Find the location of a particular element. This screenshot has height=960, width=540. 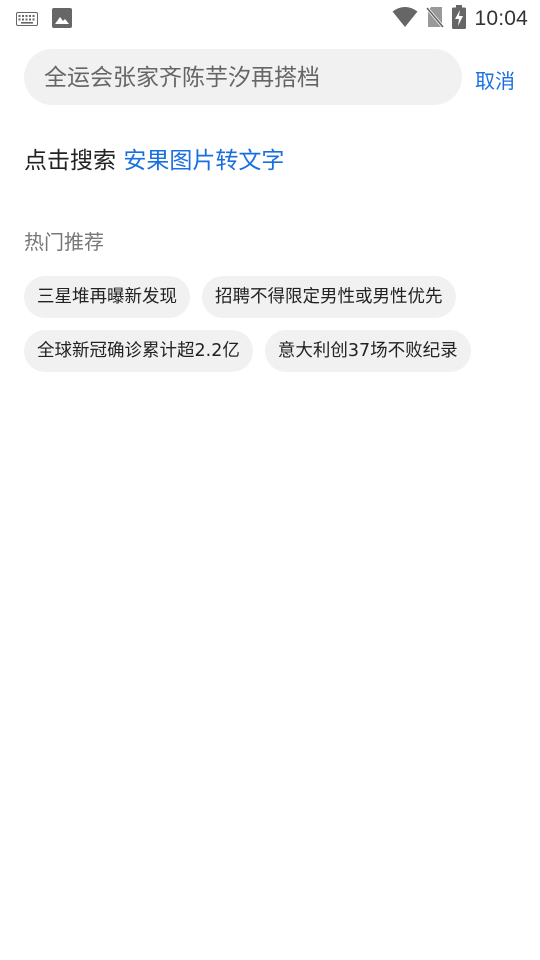

search-input is located at coordinates (249, 78).